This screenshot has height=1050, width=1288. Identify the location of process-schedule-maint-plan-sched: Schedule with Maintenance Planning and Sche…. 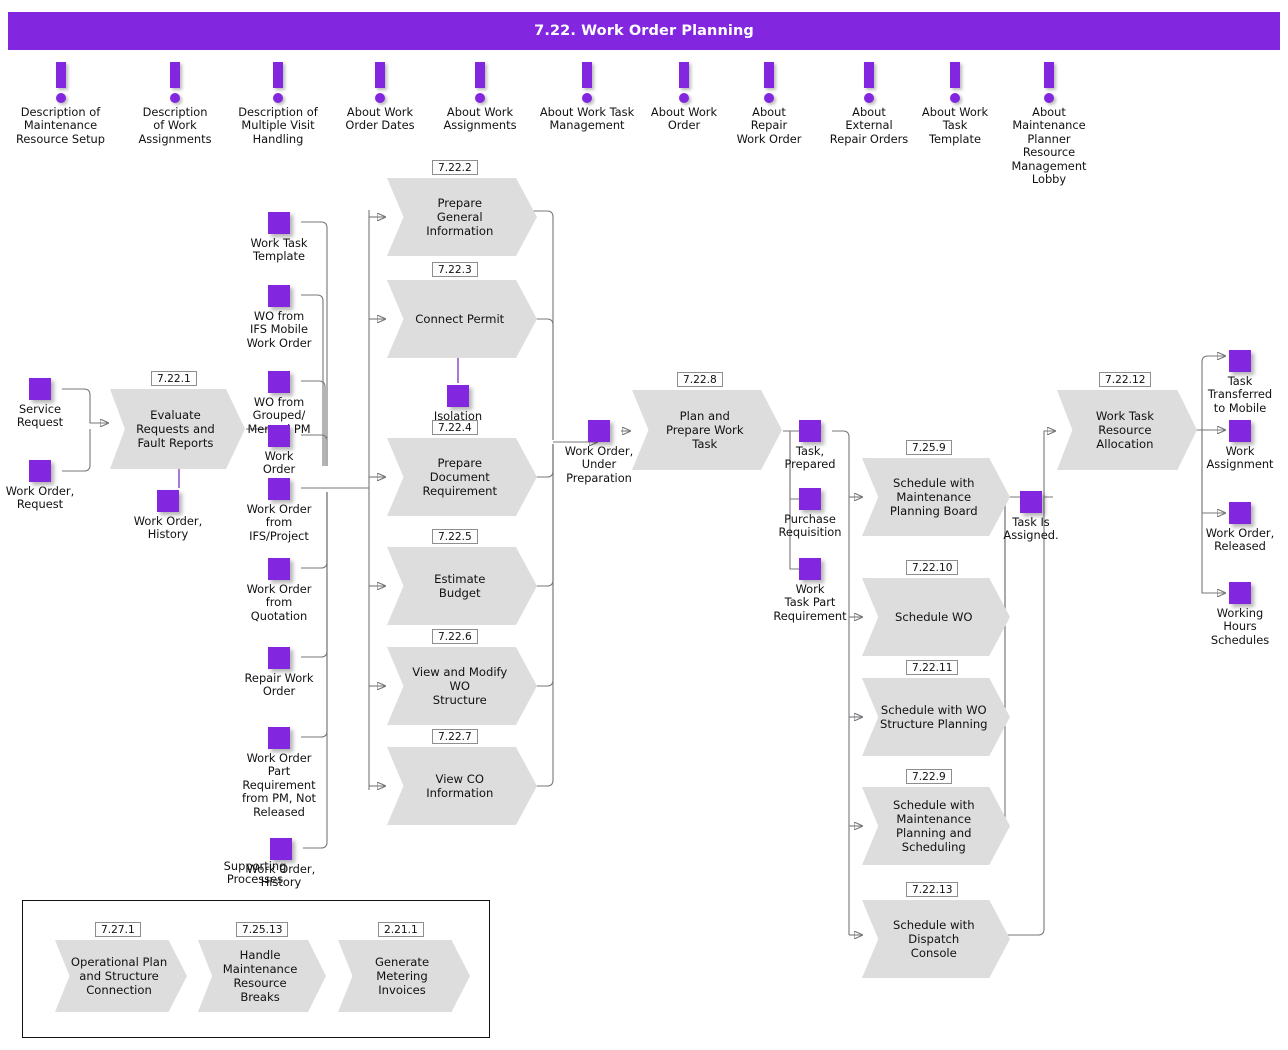
(938, 828).